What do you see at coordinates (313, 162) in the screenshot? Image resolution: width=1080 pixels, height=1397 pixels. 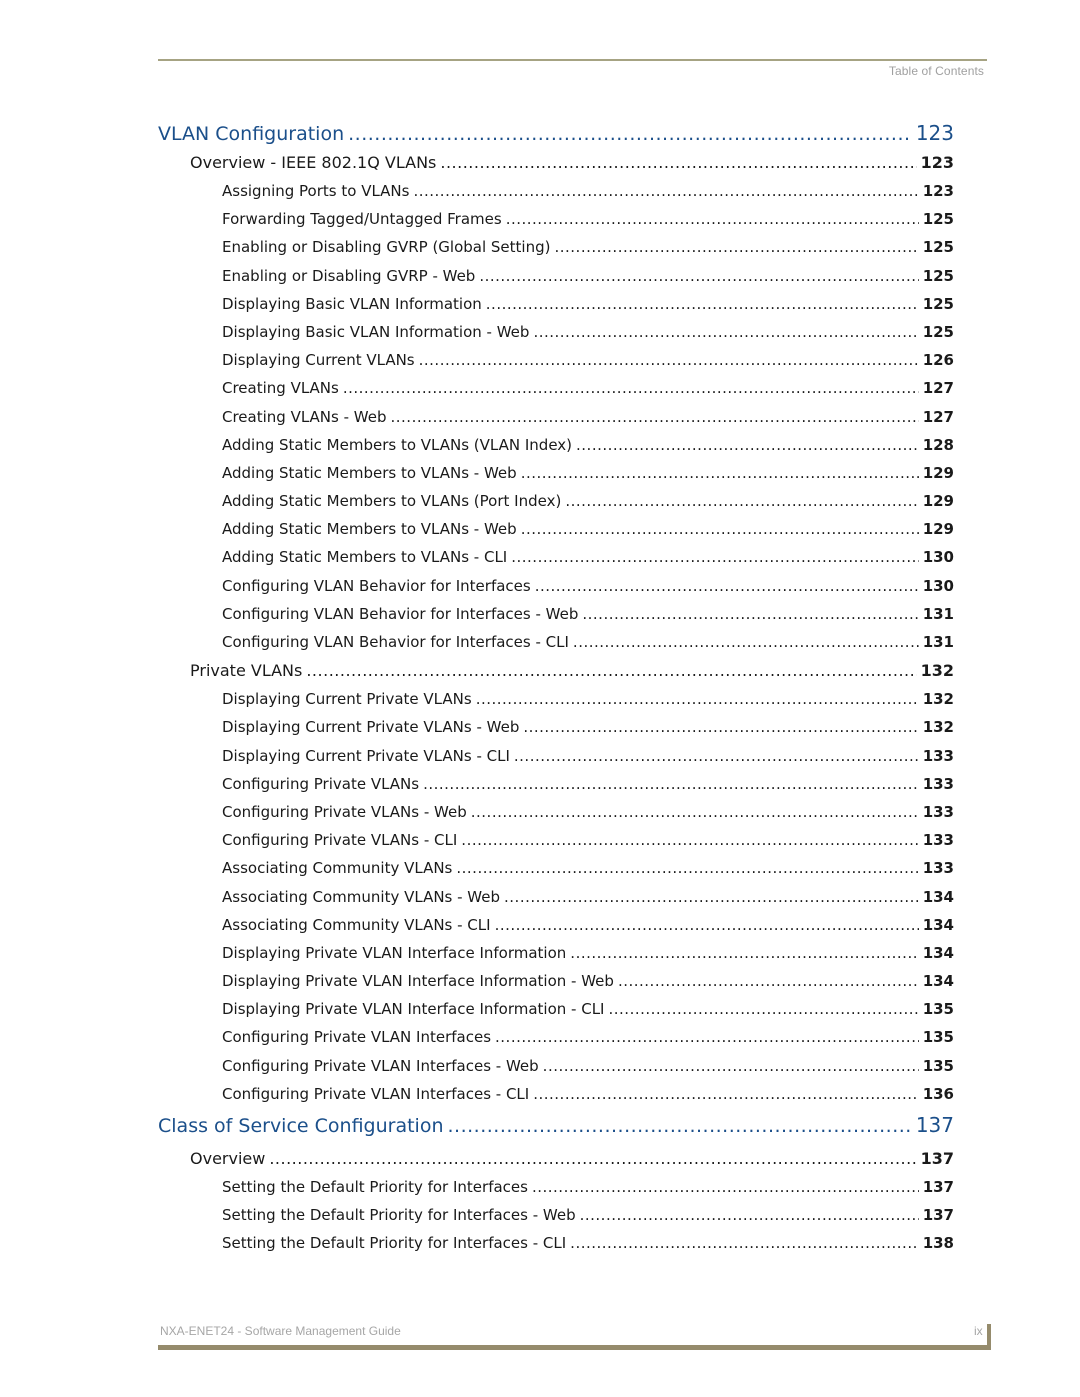 I see `toc-entry-title: Overview - IEEE 802.1Q VLANs` at bounding box center [313, 162].